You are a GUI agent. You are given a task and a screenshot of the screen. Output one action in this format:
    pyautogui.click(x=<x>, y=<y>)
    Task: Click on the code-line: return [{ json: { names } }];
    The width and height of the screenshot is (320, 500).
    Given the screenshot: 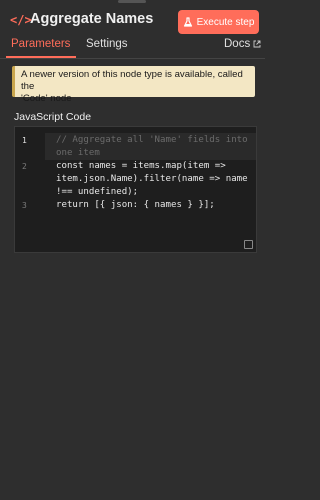 What is the action you would take?
    pyautogui.click(x=135, y=205)
    